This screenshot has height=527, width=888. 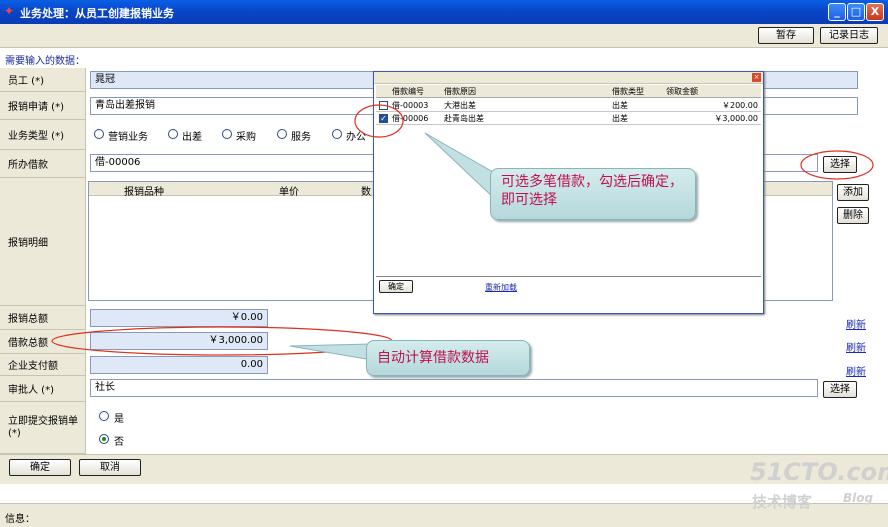 What do you see at coordinates (331, 352) in the screenshot?
I see `callout-auto-tail` at bounding box center [331, 352].